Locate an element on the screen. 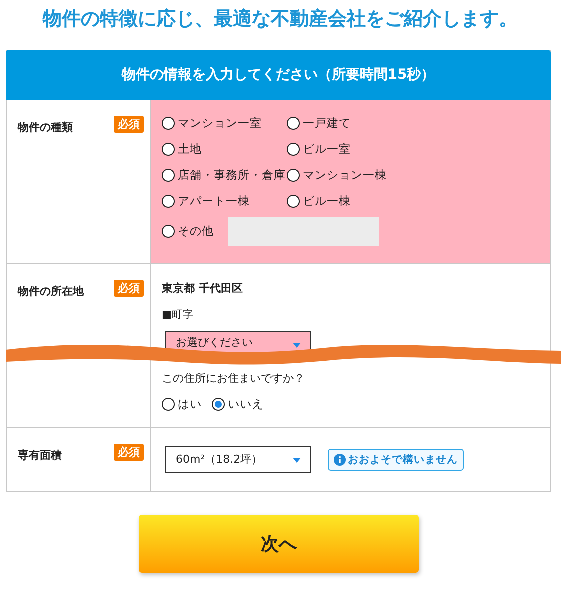 The height and width of the screenshot is (589, 561). info-icon is located at coordinates (340, 460).